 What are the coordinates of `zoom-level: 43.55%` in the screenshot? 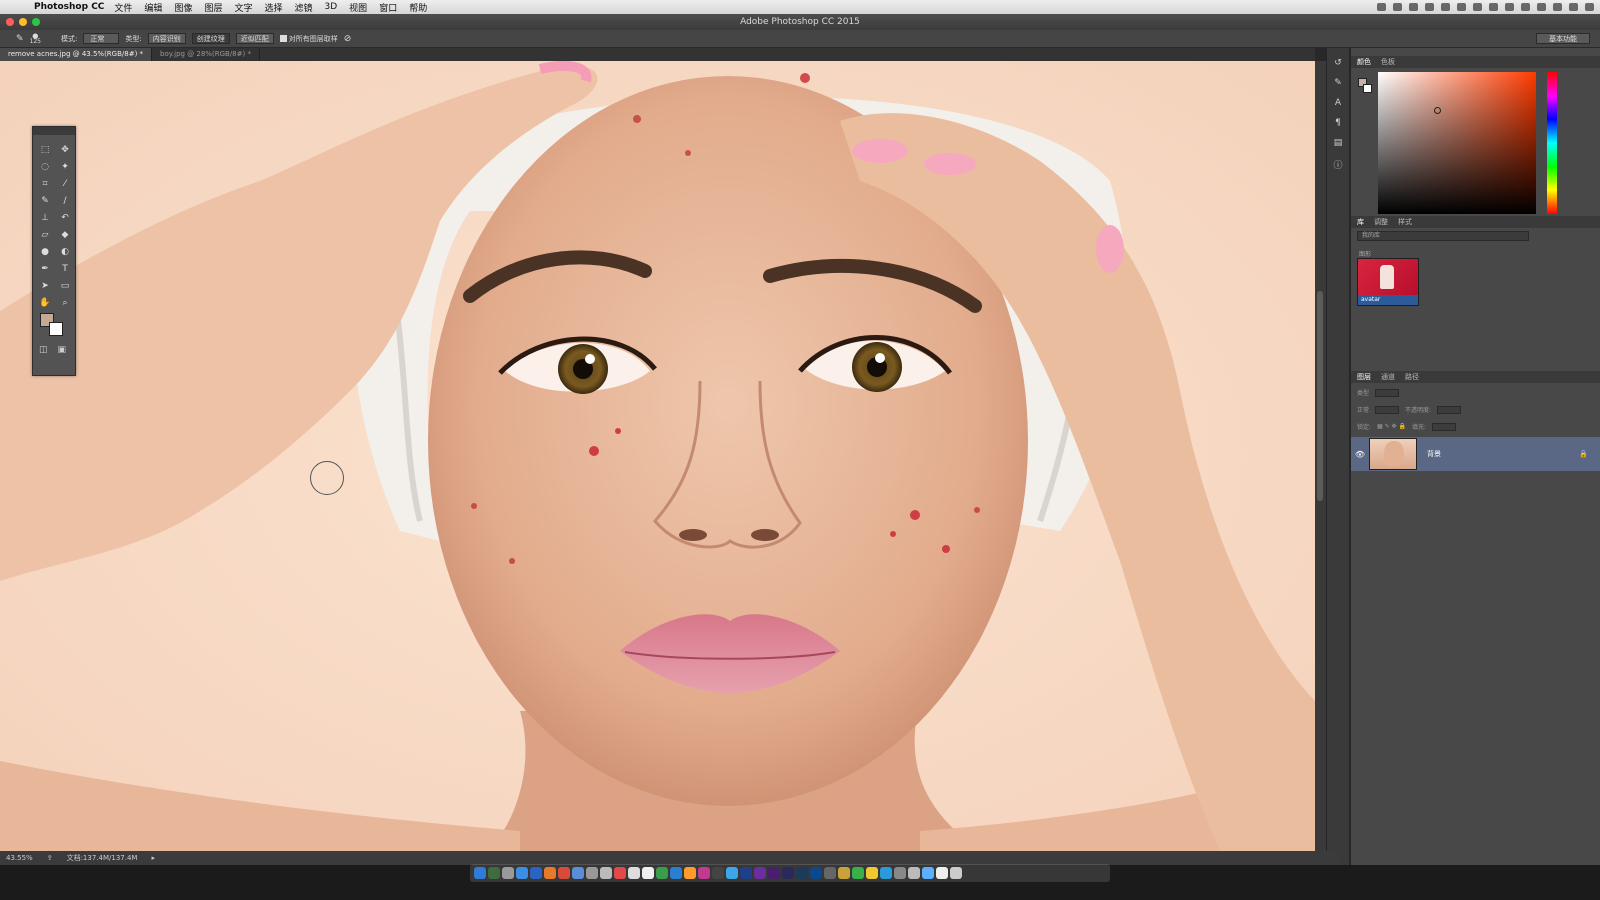 It's located at (19, 858).